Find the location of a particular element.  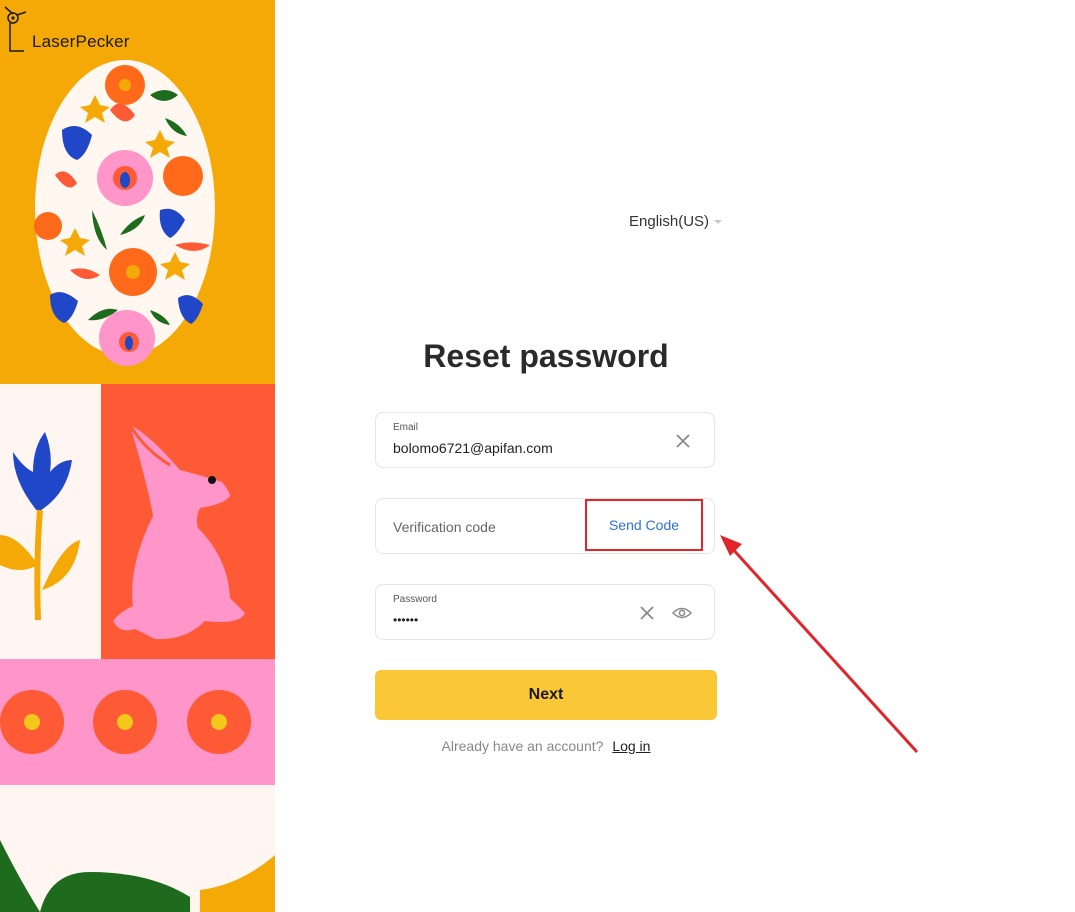

password-label: Password is located at coordinates (415, 599).